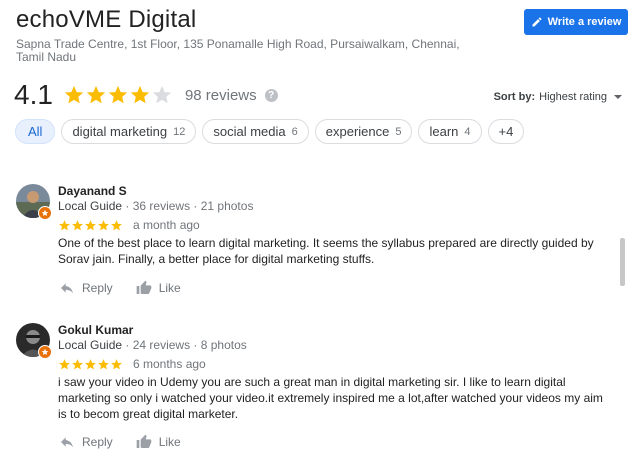 The image size is (638, 454). Describe the element at coordinates (184, 345) in the screenshot. I see `reviewer-stats: · 24 reviews · 8 photos` at that location.